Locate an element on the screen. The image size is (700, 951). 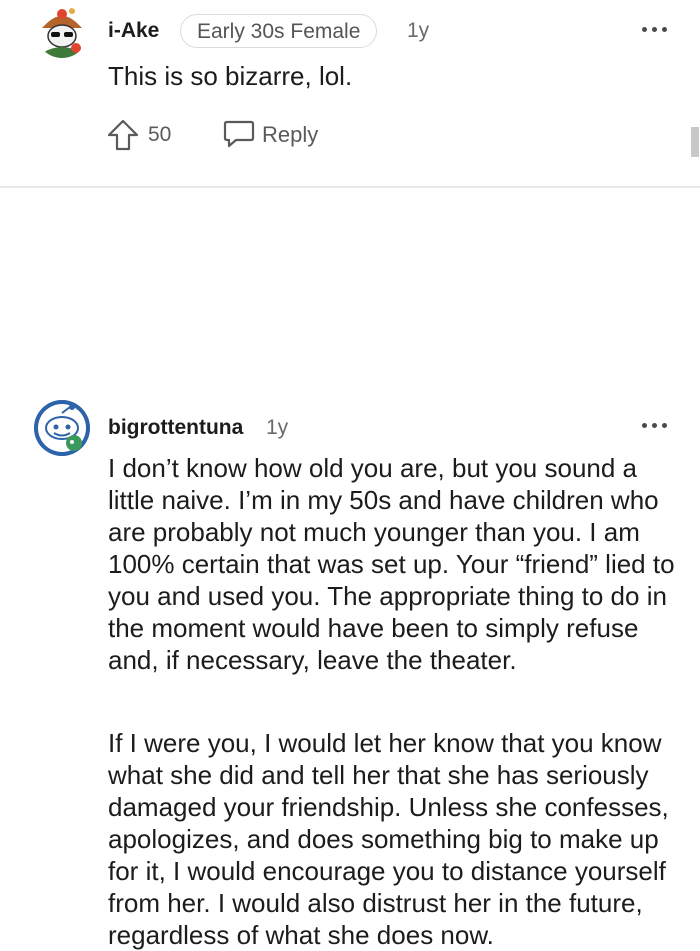
comment-text: This is so bizarre, lol. is located at coordinates (230, 76).